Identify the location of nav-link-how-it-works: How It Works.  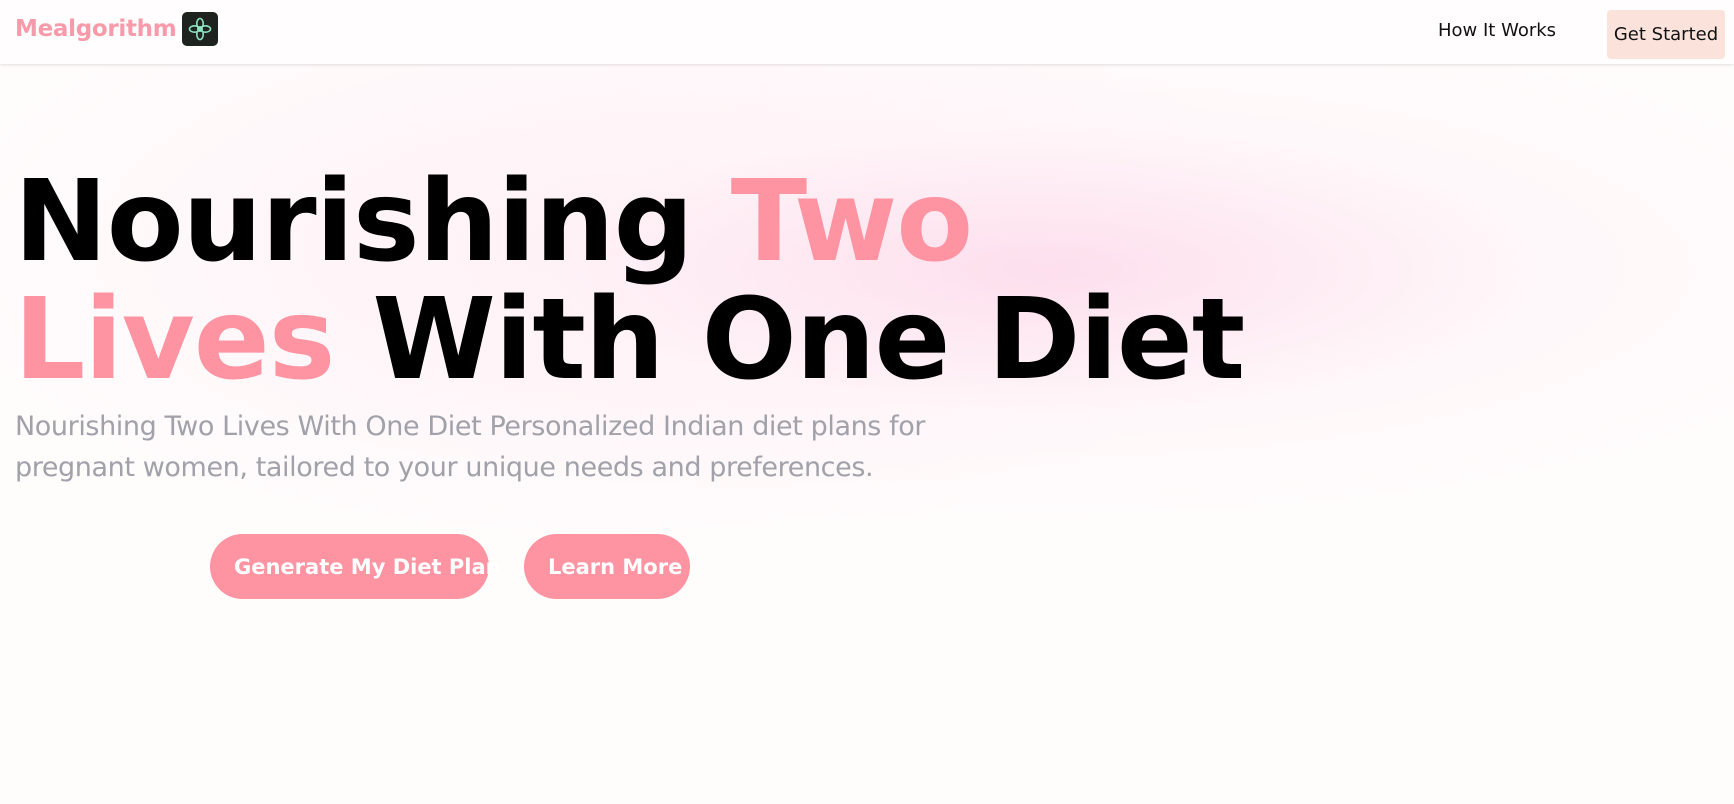
(1497, 30).